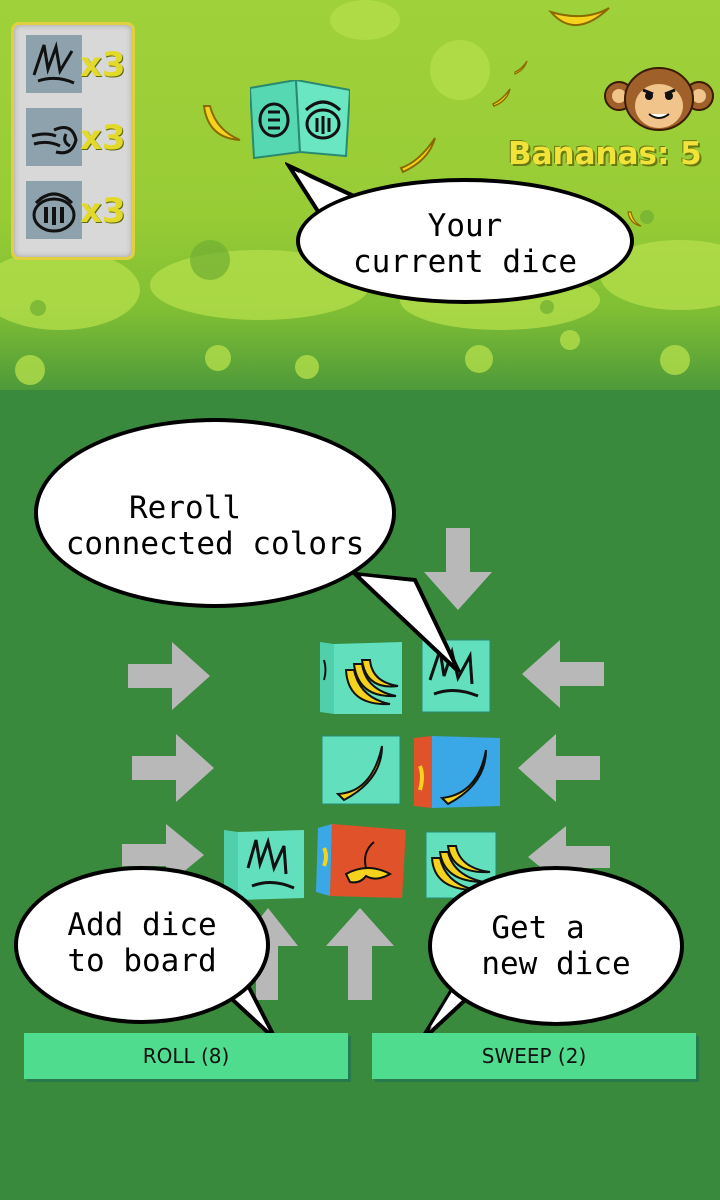  I want to click on bubble-text: Your, so click(465, 226).